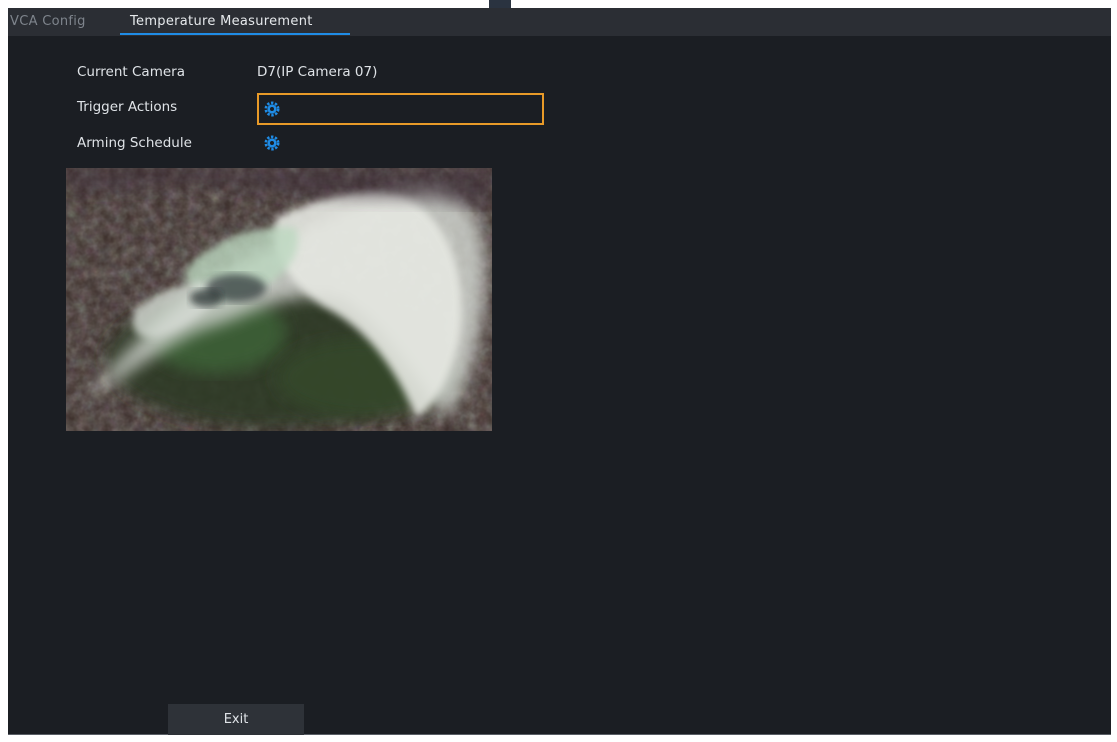  What do you see at coordinates (127, 107) in the screenshot?
I see `trigger-actions-label: Trigger Actions` at bounding box center [127, 107].